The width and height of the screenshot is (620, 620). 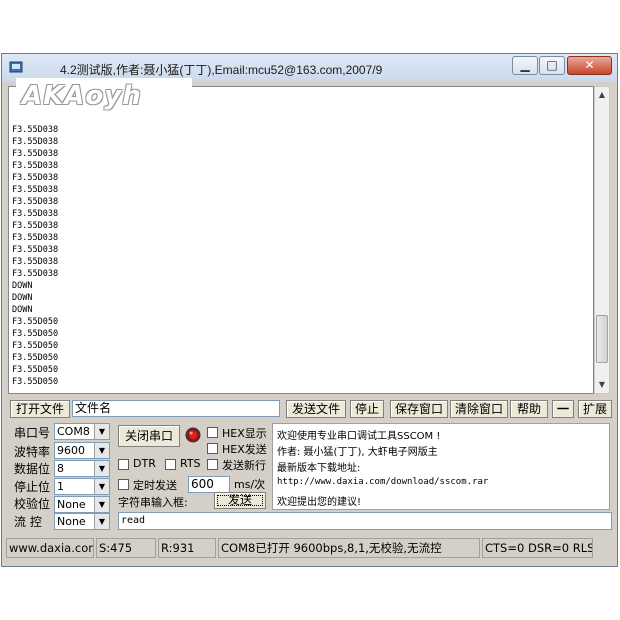 What do you see at coordinates (602, 385) in the screenshot?
I see `scroll-down-icon: ▼` at bounding box center [602, 385].